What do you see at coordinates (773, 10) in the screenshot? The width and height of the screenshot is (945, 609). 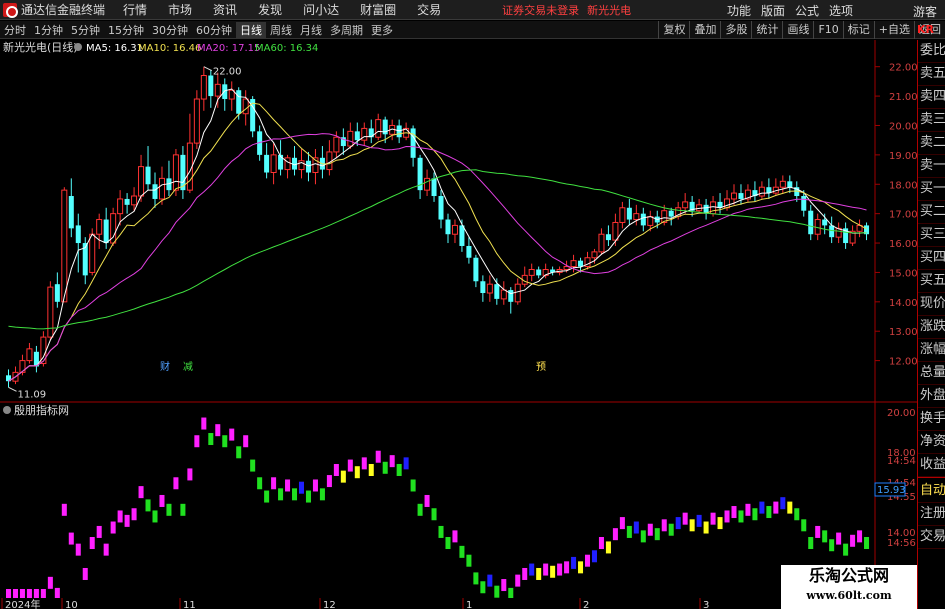 I see `right-menu-item-1: 版面` at bounding box center [773, 10].